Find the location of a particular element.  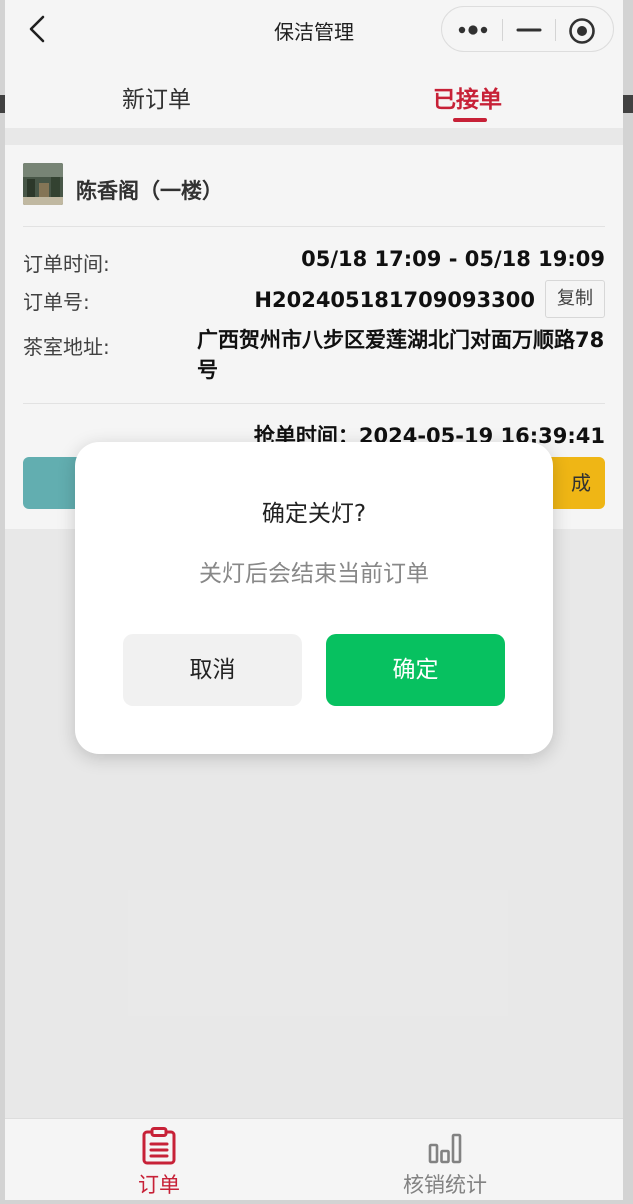

dialog-message: 关灯后会结束当前订单 is located at coordinates (314, 574).